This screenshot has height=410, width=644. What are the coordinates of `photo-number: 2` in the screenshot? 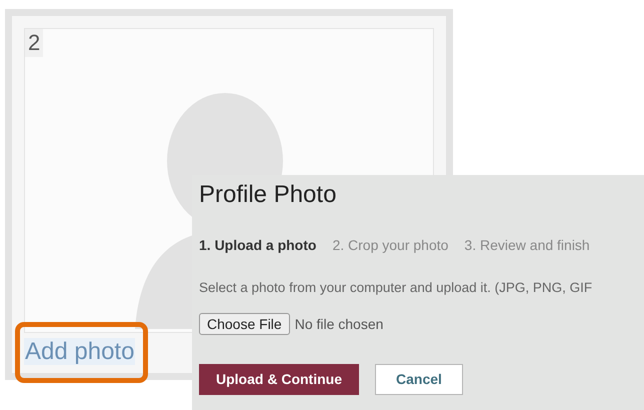 It's located at (34, 43).